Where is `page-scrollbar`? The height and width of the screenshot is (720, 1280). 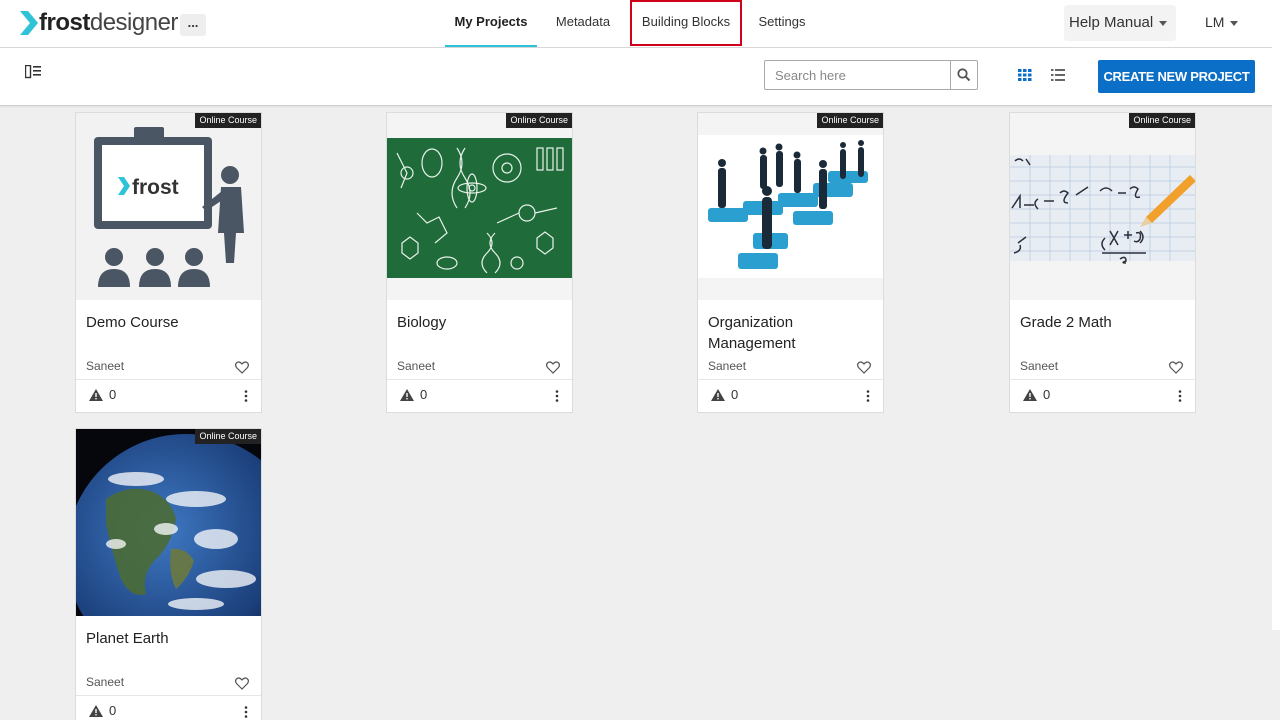
page-scrollbar is located at coordinates (1276, 315).